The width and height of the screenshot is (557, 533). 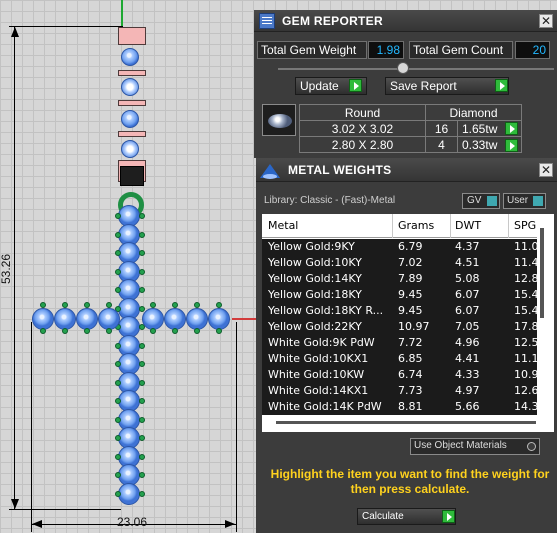 What do you see at coordinates (406, 422) in the screenshot?
I see `horizontal-scrollbar` at bounding box center [406, 422].